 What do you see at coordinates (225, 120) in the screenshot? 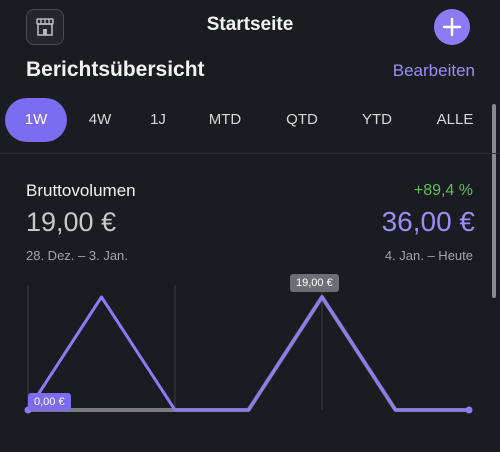
I see `tab-mtd: MTD` at bounding box center [225, 120].